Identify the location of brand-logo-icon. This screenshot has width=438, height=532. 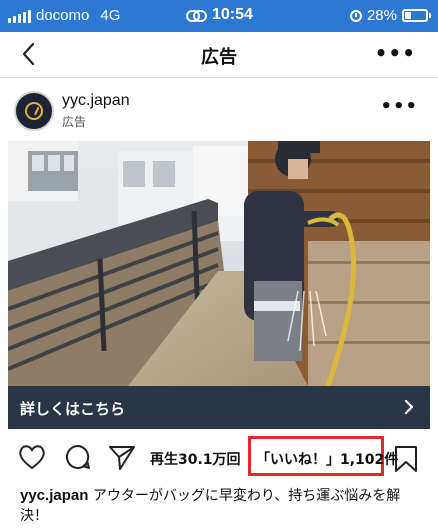
(34, 111).